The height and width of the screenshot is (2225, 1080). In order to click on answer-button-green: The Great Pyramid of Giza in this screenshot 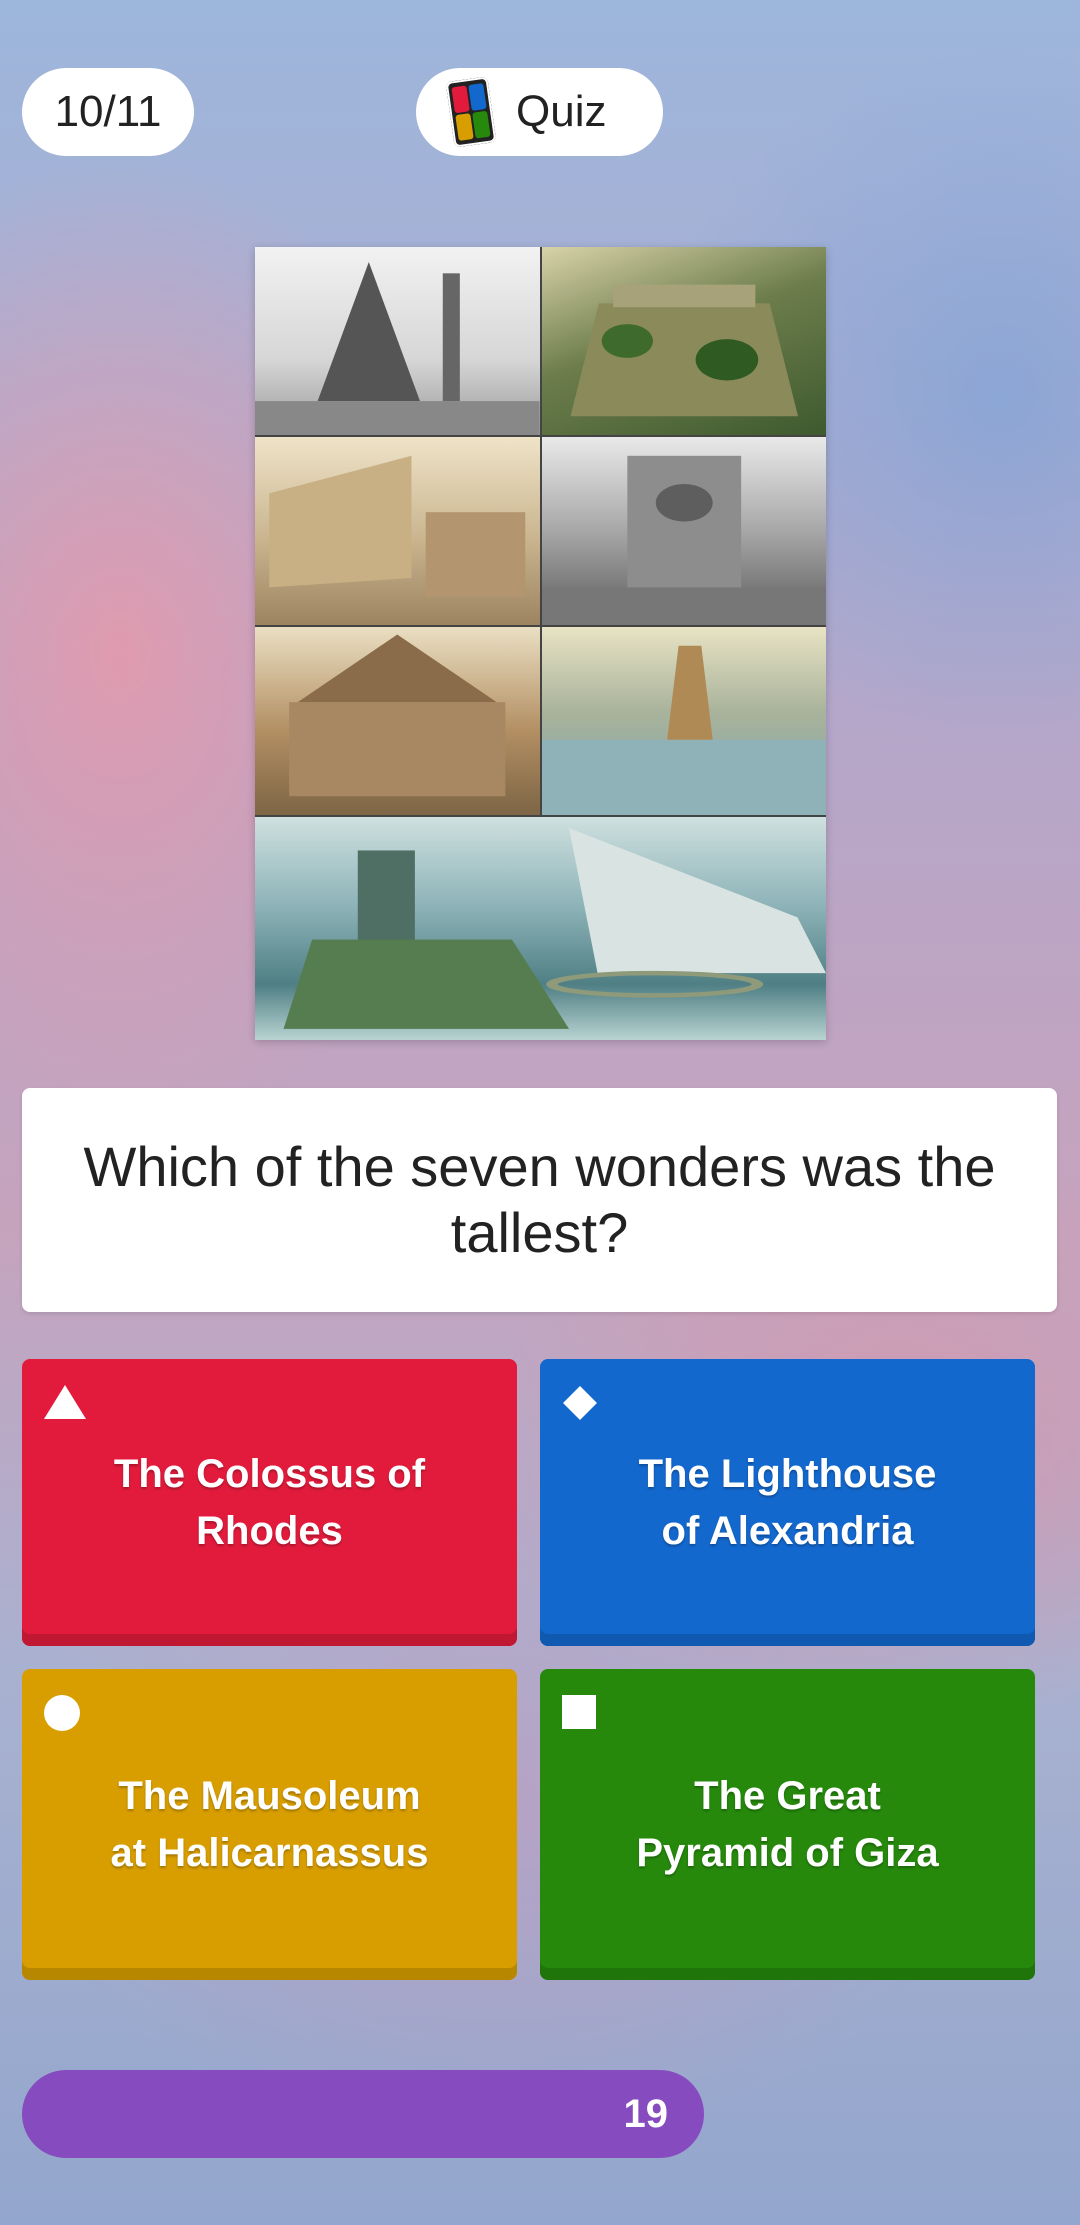, I will do `click(787, 1824)`.